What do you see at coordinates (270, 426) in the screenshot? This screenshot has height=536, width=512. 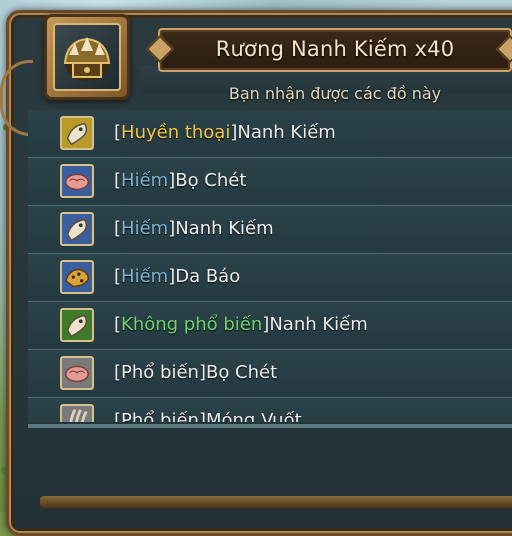 I see `list-bottom-edge` at bounding box center [270, 426].